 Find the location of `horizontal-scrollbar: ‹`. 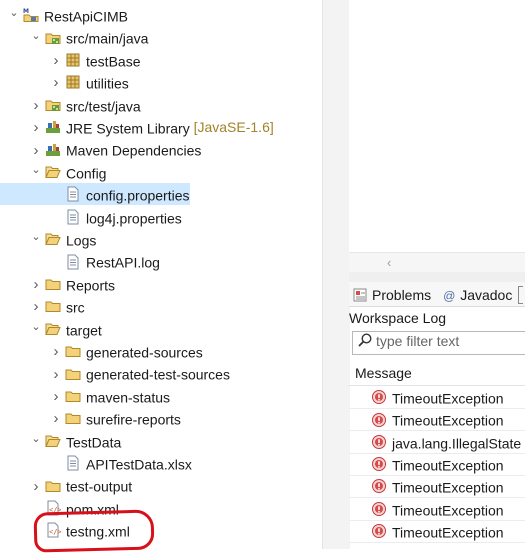

horizontal-scrollbar: ‹ is located at coordinates (437, 262).